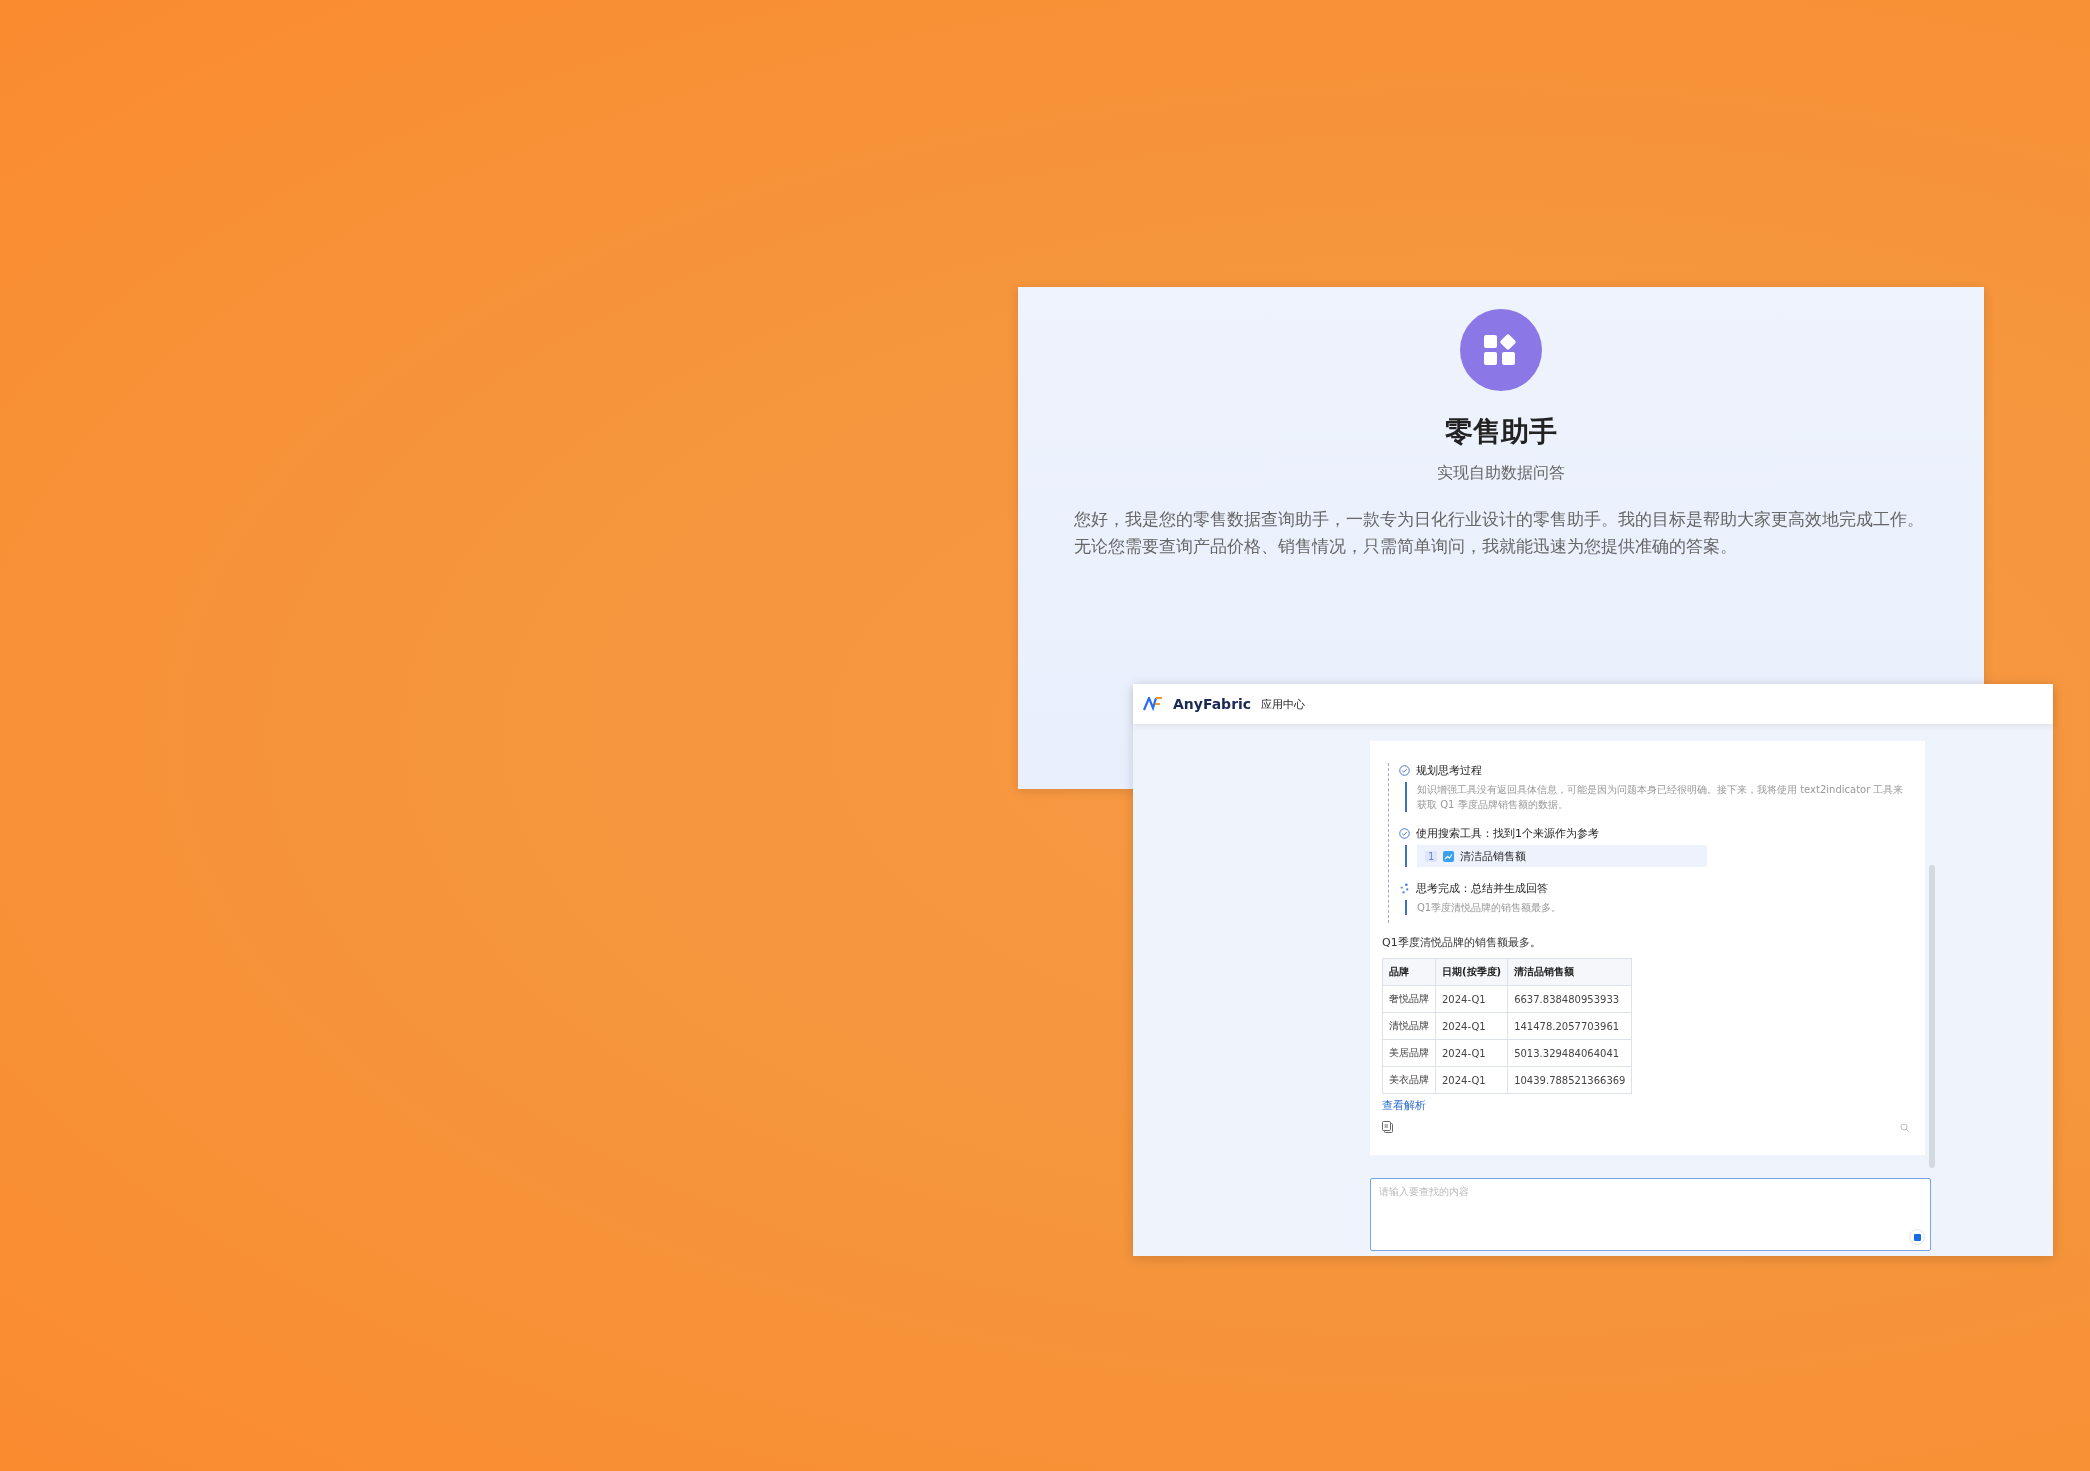  I want to click on table-cell: 141478.2057703961, so click(1569, 1026).